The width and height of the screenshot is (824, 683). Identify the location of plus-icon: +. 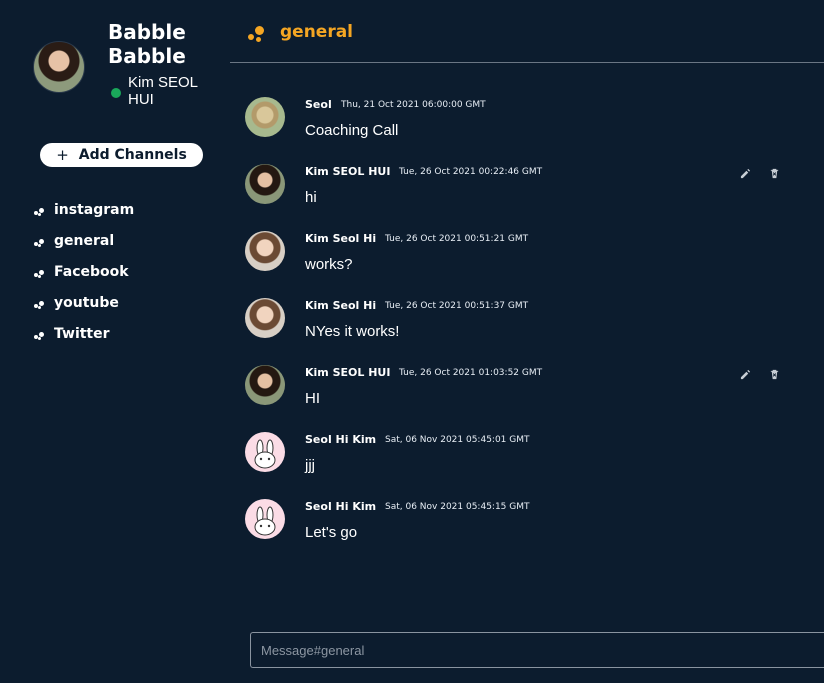
(62, 155).